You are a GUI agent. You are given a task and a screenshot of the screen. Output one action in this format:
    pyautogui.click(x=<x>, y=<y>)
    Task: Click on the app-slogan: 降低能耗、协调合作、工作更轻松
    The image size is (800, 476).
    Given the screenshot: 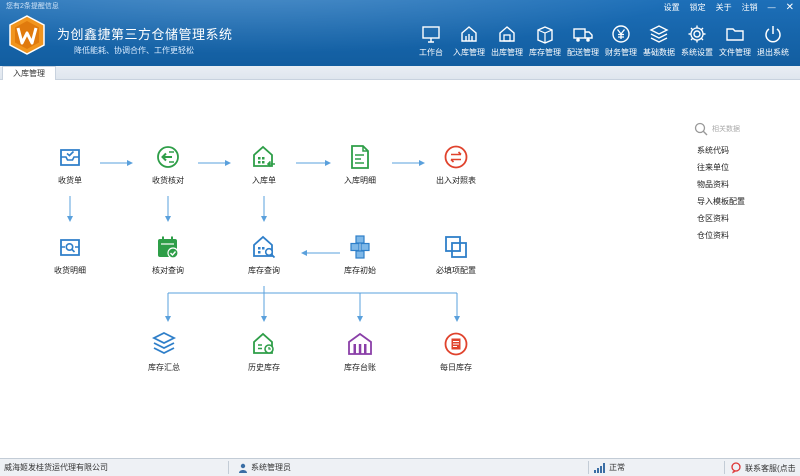 What is the action you would take?
    pyautogui.click(x=134, y=50)
    